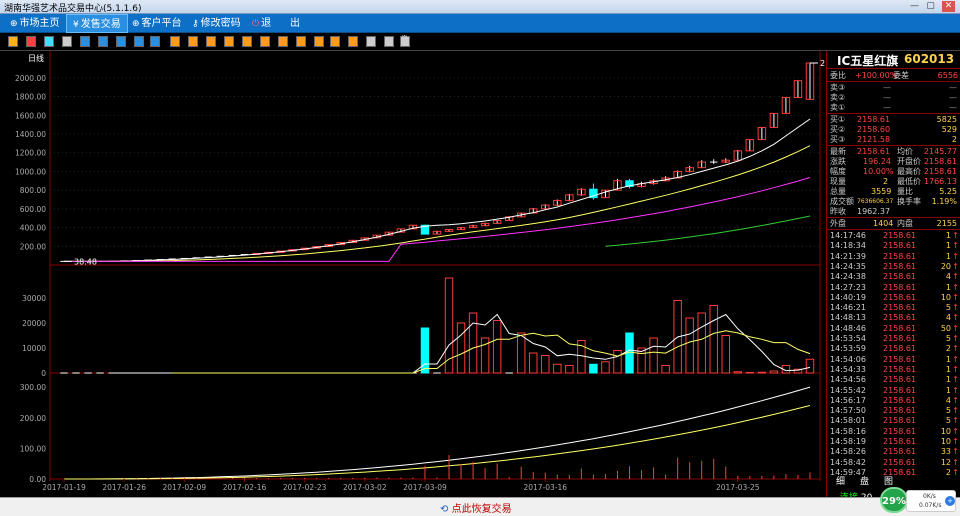 The height and width of the screenshot is (516, 960). Describe the element at coordinates (950, 501) in the screenshot. I see `plus-icon: +` at that location.